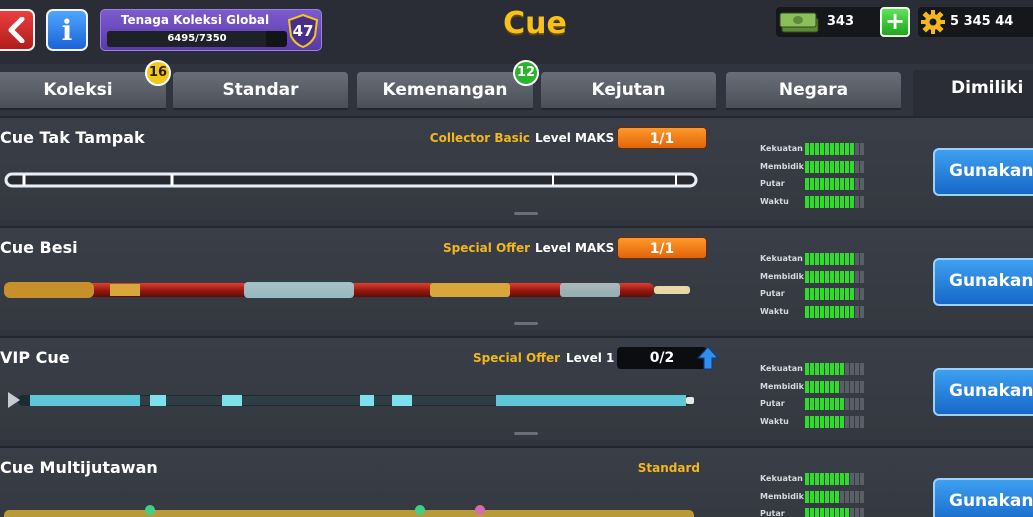 The width and height of the screenshot is (1033, 517). I want to click on gear-coin-icon, so click(933, 22).